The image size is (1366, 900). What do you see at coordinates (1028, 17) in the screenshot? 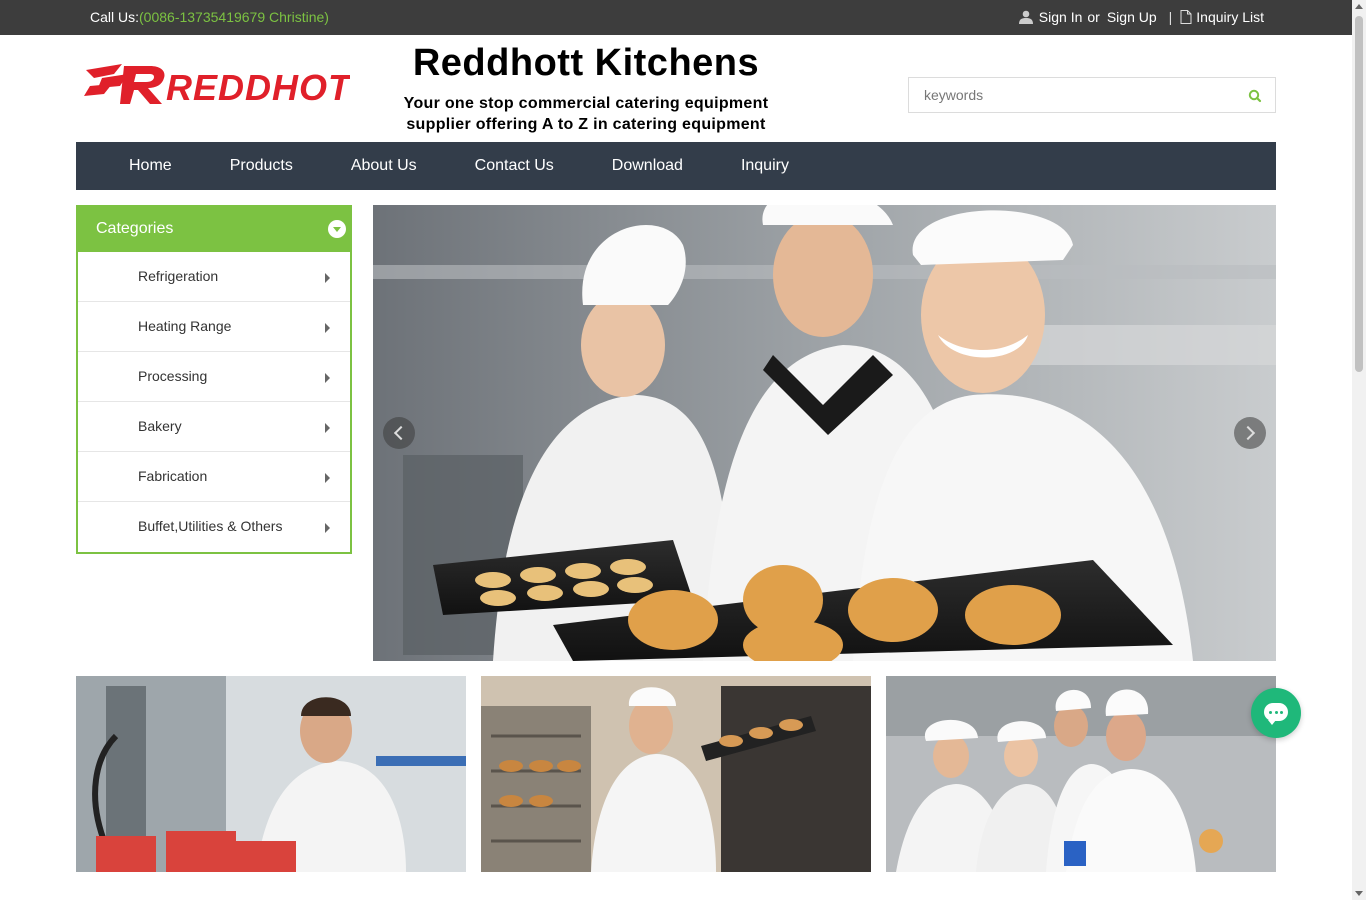
I see `user-icon` at bounding box center [1028, 17].